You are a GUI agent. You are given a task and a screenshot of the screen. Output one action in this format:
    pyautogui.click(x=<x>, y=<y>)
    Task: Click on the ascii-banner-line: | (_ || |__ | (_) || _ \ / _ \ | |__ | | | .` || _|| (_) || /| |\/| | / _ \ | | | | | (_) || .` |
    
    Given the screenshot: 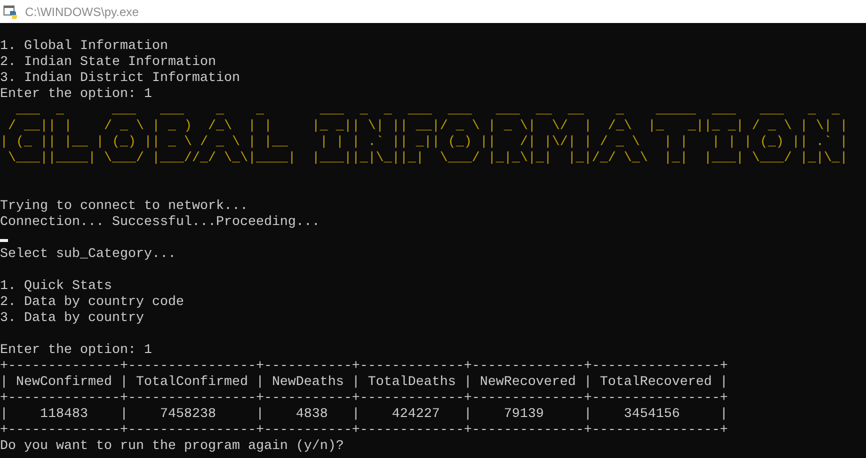 What is the action you would take?
    pyautogui.click(x=424, y=143)
    